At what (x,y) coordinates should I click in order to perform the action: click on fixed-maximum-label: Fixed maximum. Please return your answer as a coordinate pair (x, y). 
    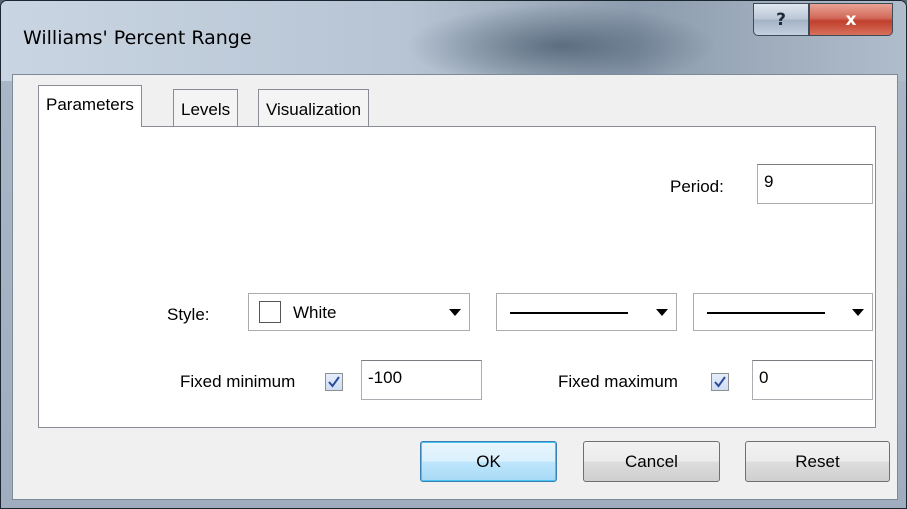
    Looking at the image, I should click on (618, 381).